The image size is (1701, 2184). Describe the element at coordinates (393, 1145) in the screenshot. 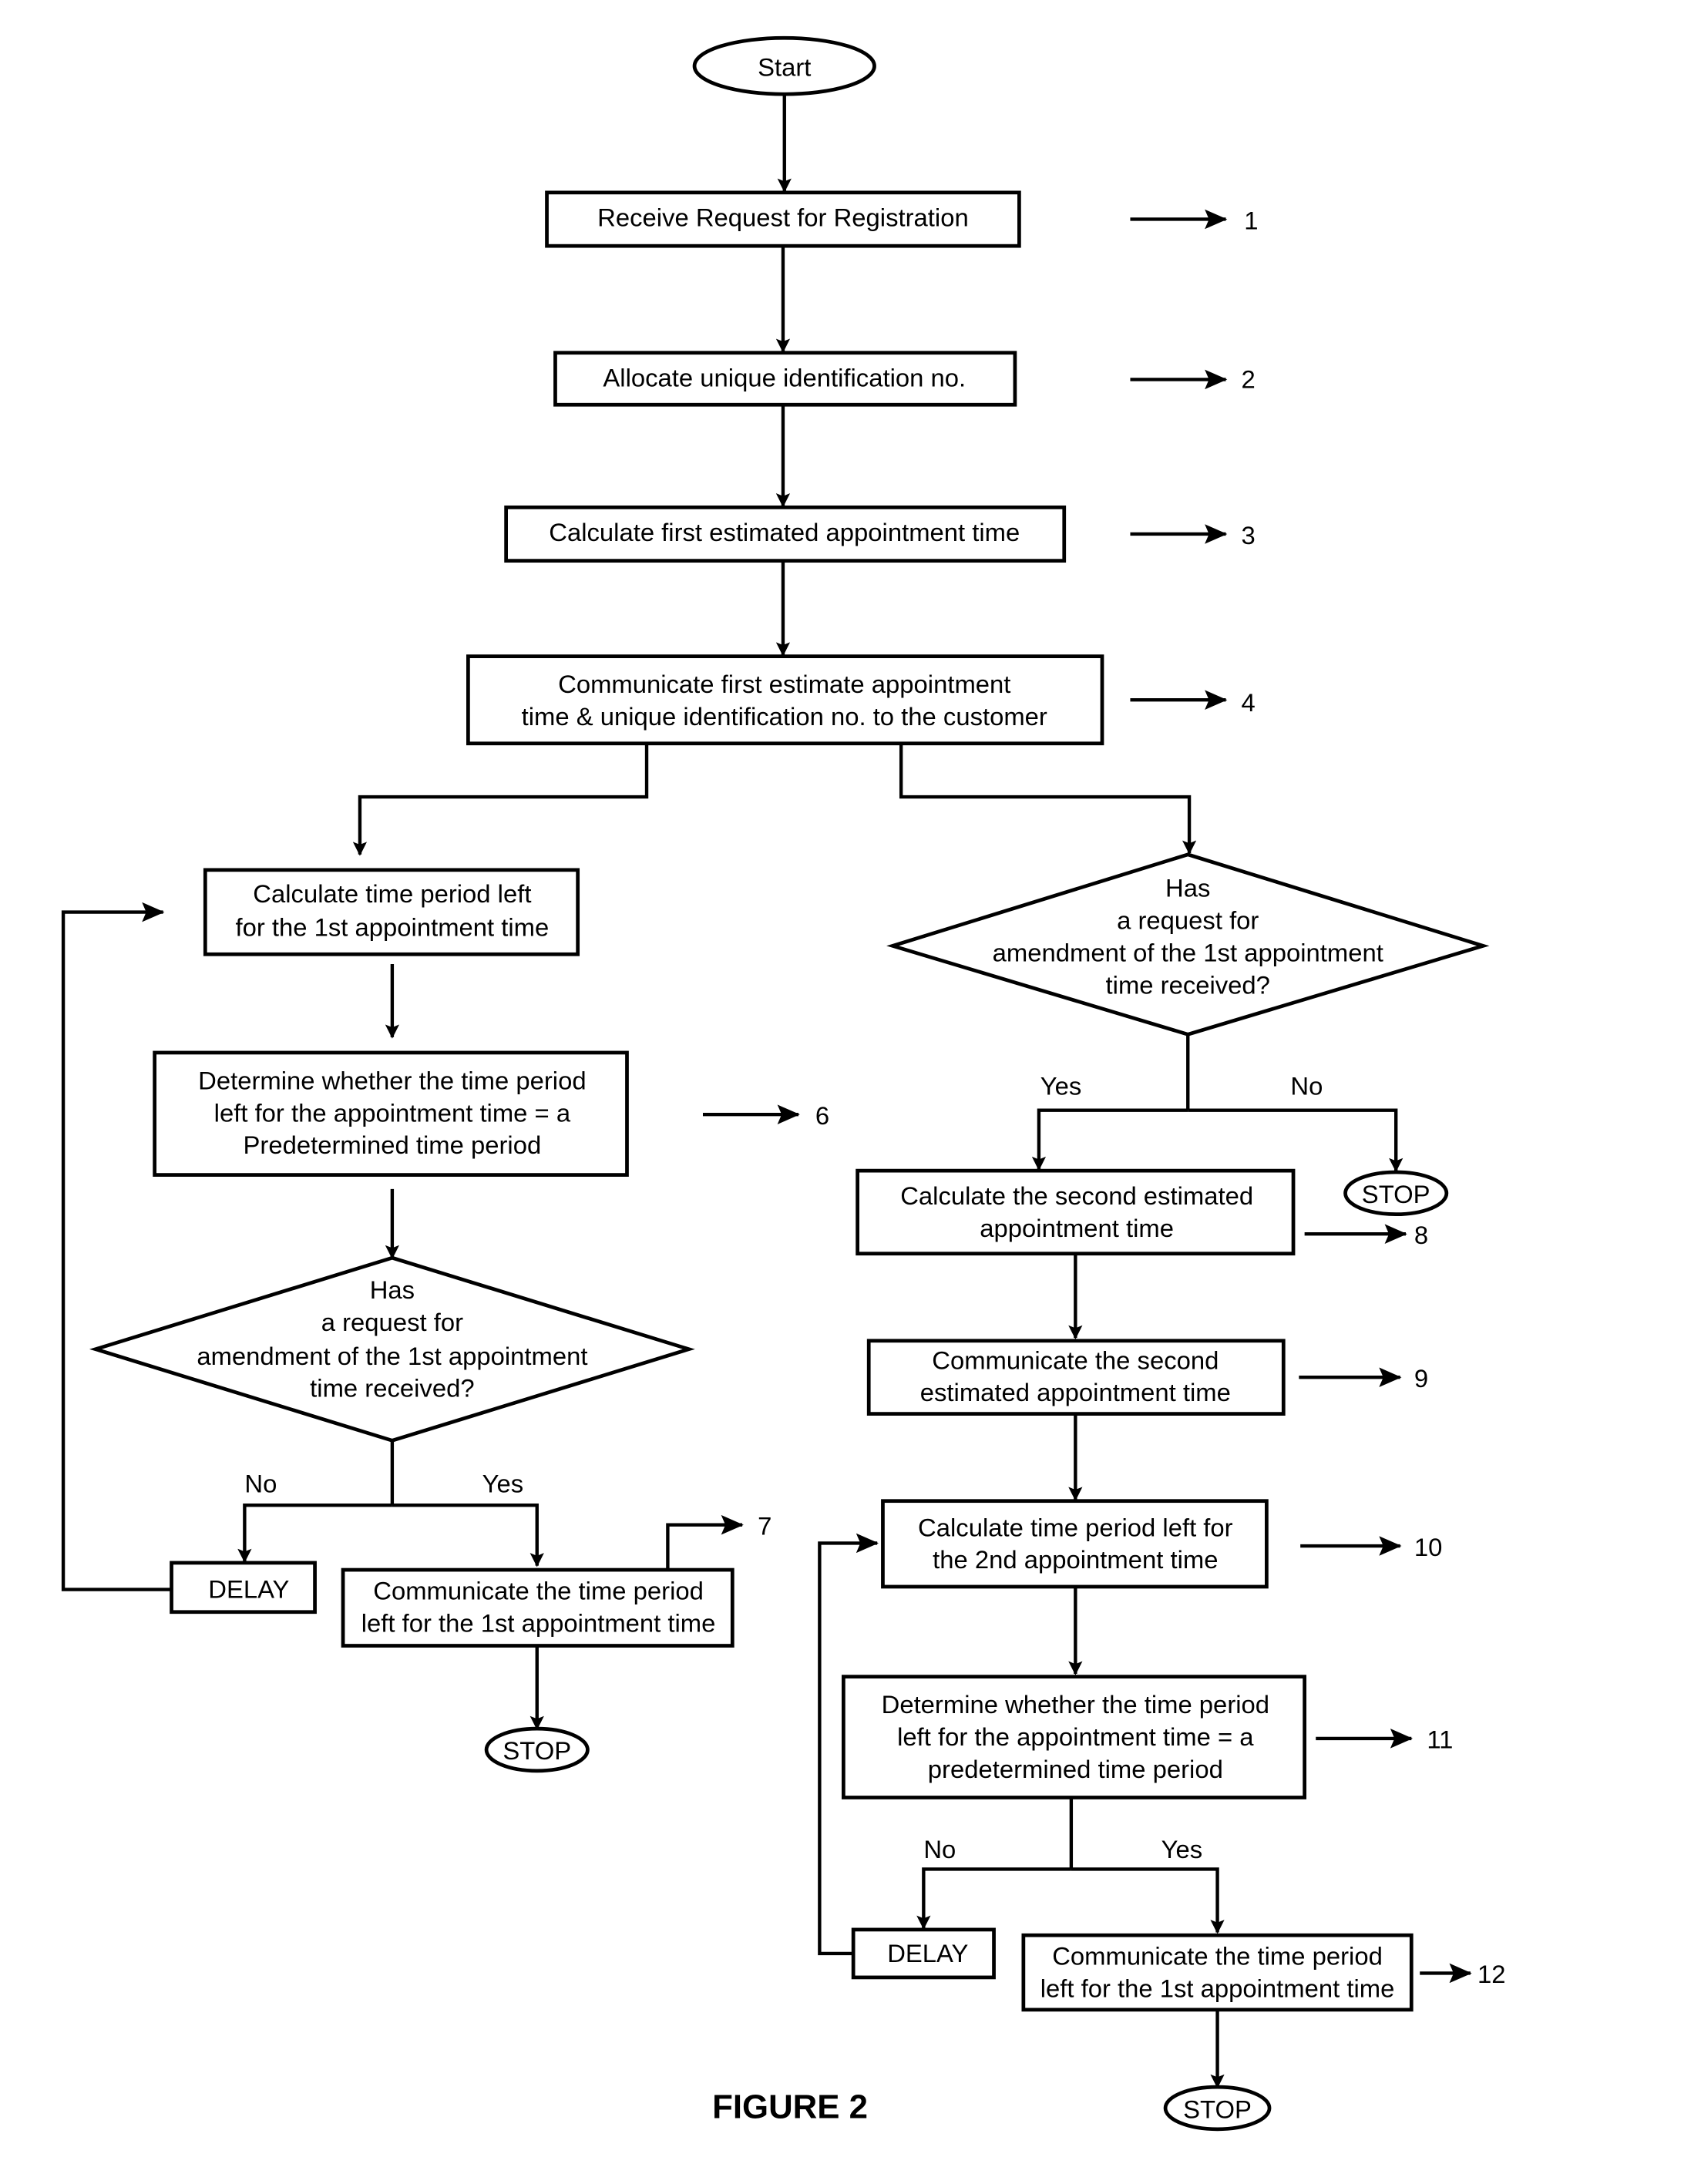

I see `step-6-text-line3: Predetermined time period` at that location.